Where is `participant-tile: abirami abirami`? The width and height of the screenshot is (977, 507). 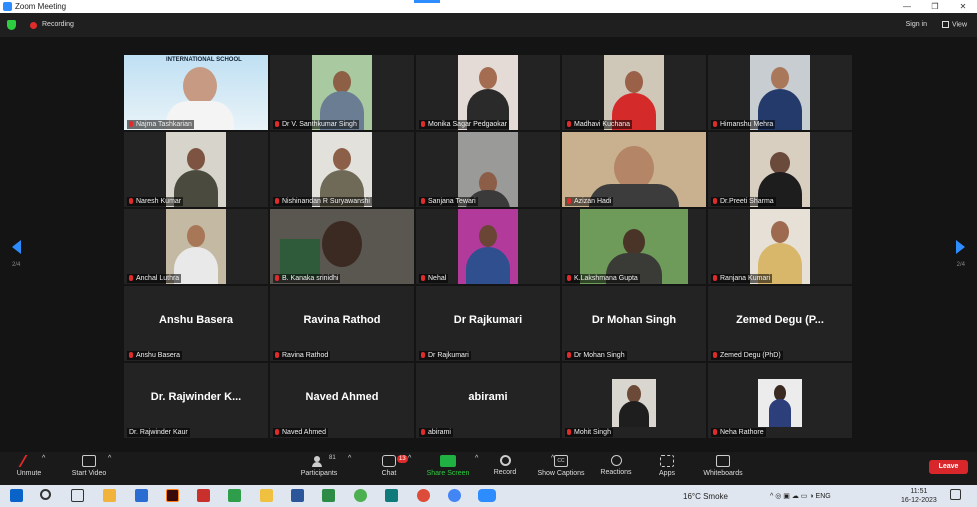
participant-tile: abirami abirami is located at coordinates (488, 400).